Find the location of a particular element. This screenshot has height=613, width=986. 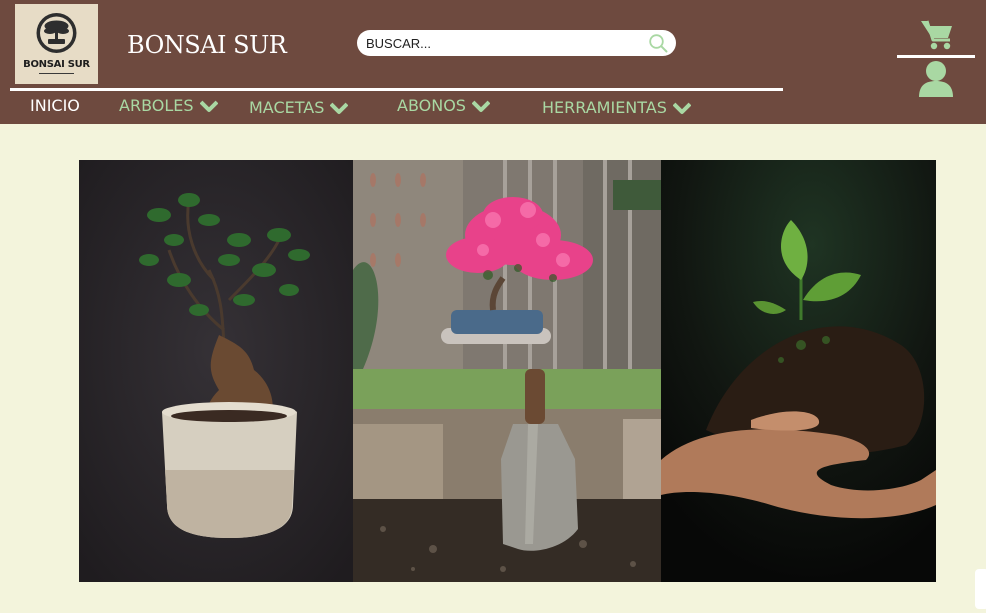

nav-item-label: ABONOS is located at coordinates (431, 105).